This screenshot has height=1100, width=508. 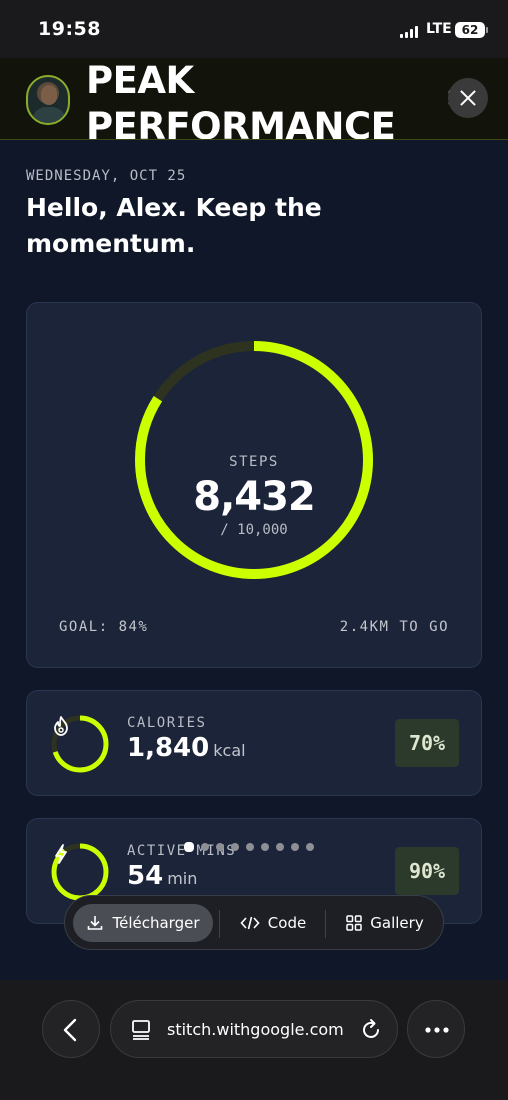 What do you see at coordinates (241, 99) in the screenshot?
I see `app-title: PEAK PERFORMANCE` at bounding box center [241, 99].